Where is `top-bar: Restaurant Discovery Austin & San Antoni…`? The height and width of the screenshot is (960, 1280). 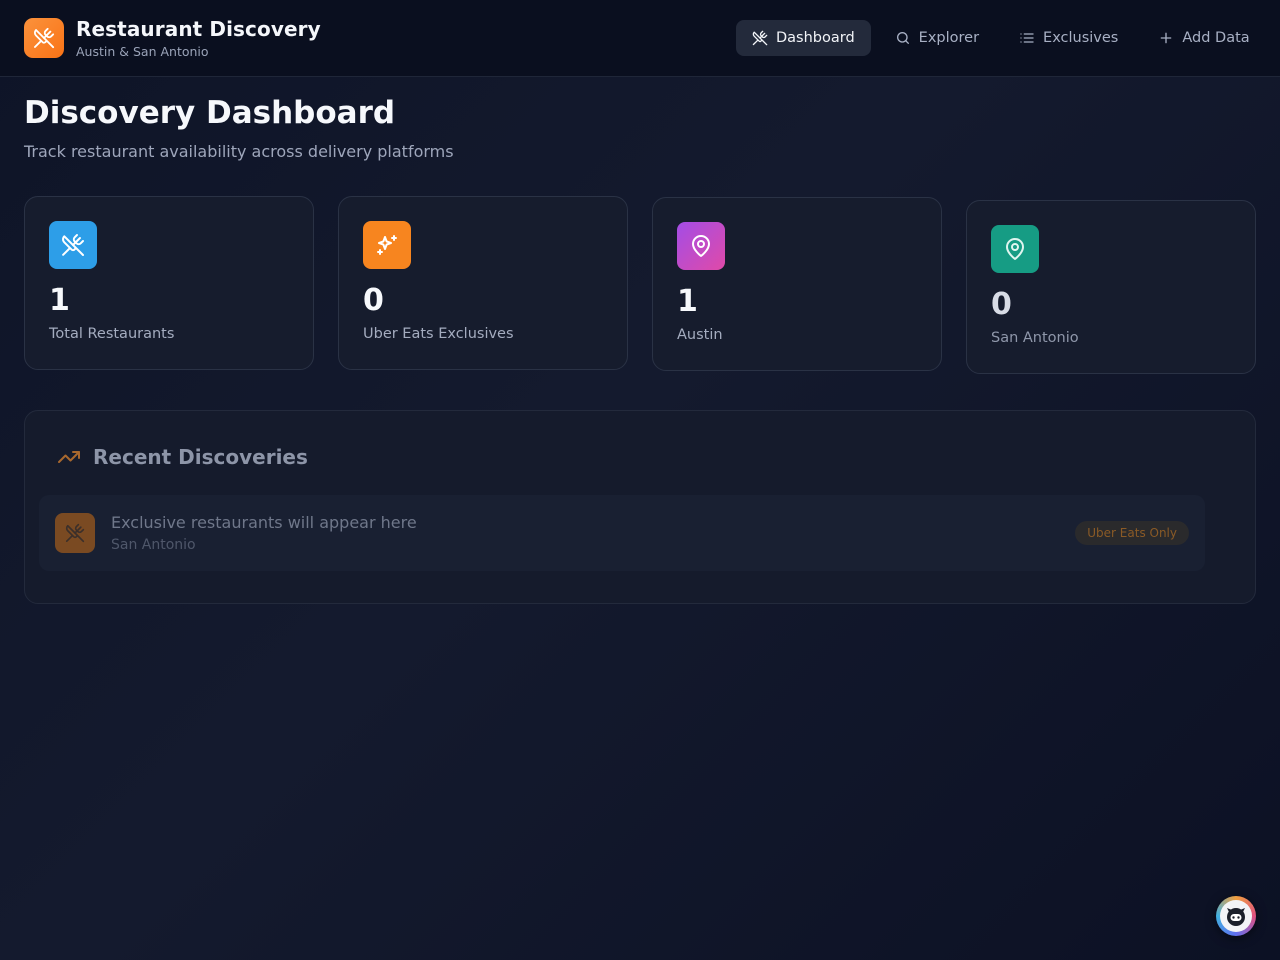
top-bar: Restaurant Discovery Austin & San Antoni… is located at coordinates (640, 38).